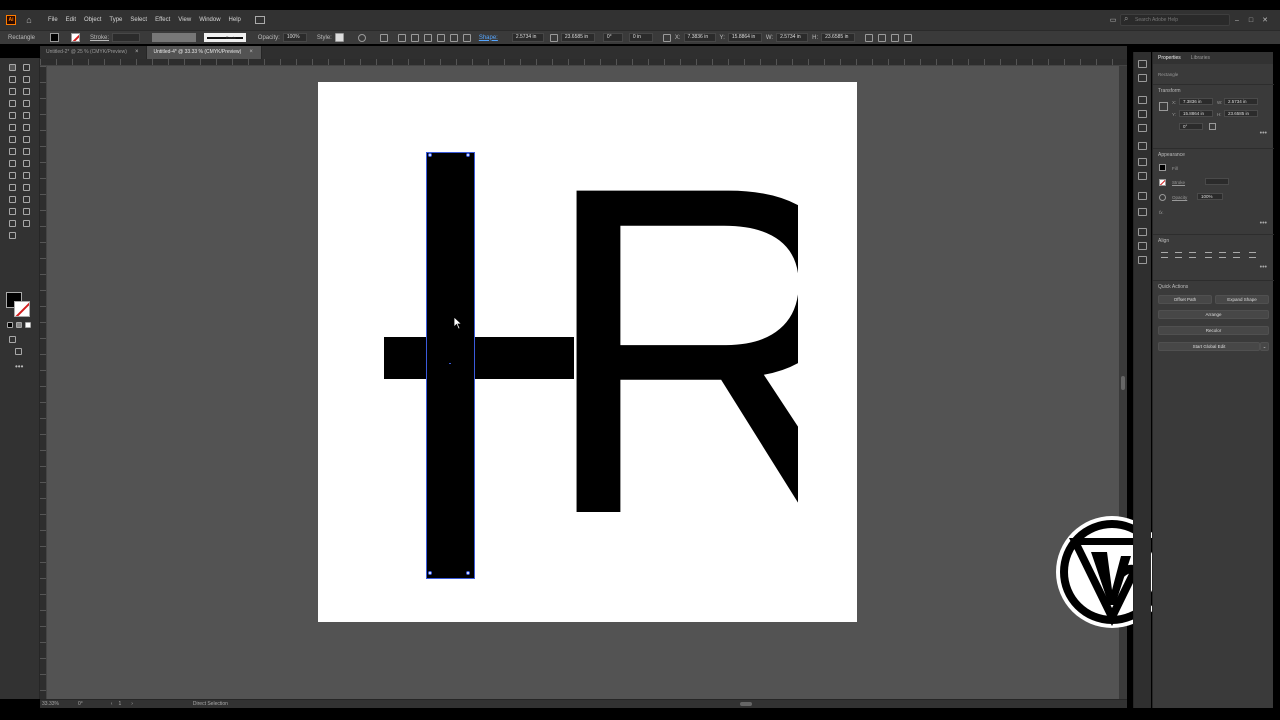  I want to click on layers-panel-icon, so click(1142, 232).